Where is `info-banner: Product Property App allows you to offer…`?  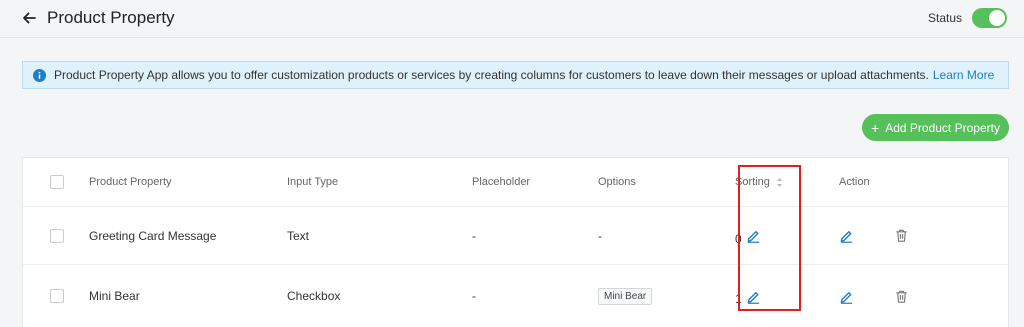 info-banner: Product Property App allows you to offer… is located at coordinates (515, 75).